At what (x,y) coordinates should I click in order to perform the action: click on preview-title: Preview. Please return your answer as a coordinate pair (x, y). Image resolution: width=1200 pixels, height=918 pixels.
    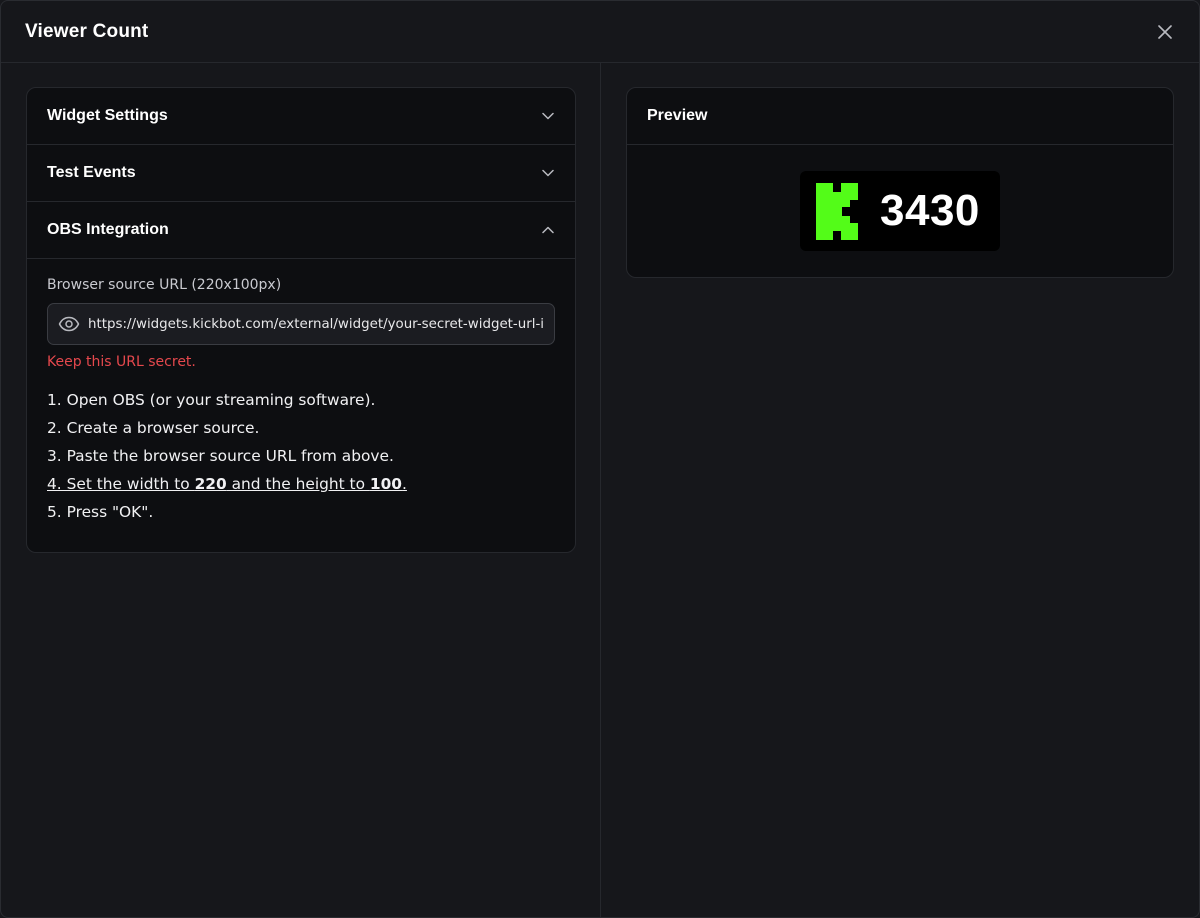
    Looking at the image, I should click on (677, 115).